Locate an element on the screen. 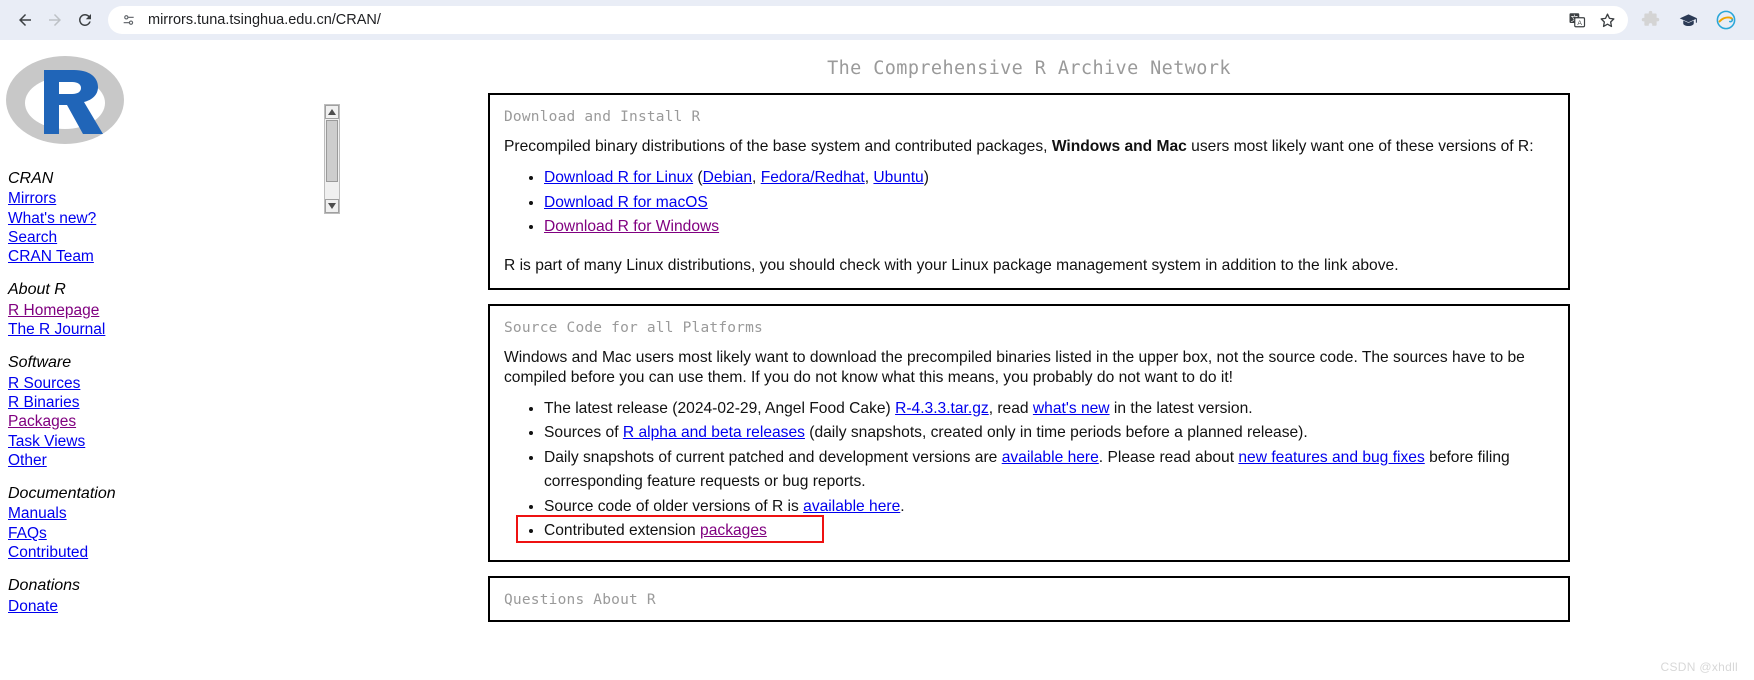  link-download-r-linux: Download R for Linux is located at coordinates (618, 177).